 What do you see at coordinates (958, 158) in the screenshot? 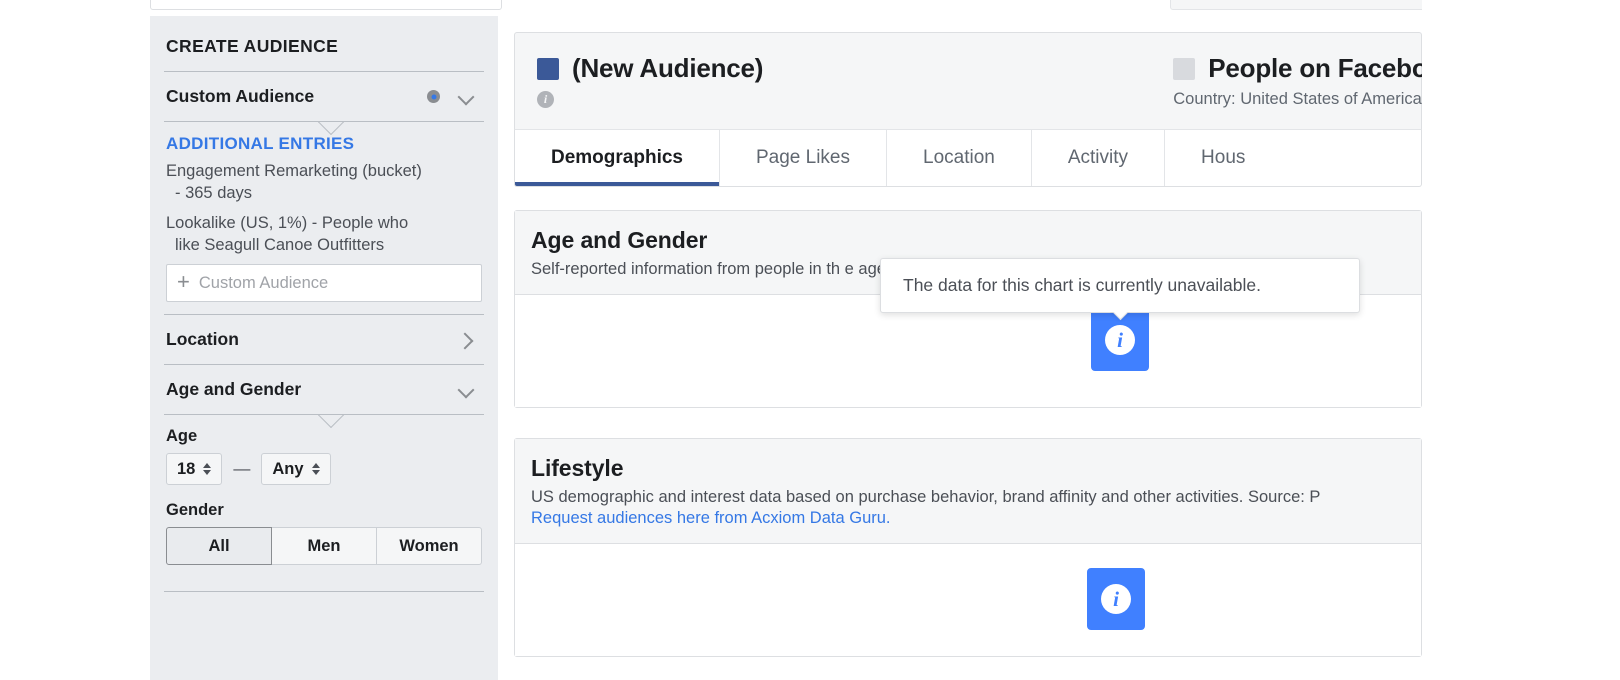
I see `tab-location: Location` at bounding box center [958, 158].